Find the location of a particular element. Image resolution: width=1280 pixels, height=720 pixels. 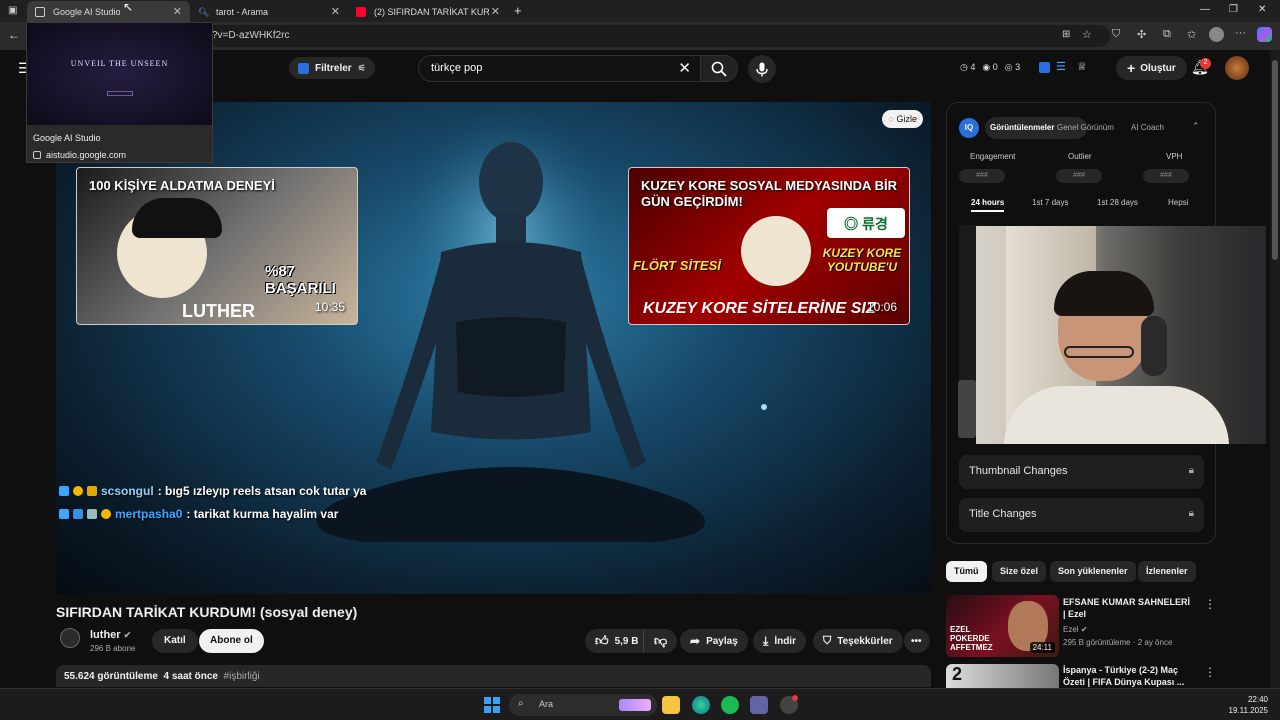

split-screen-icon: ⧉ is located at coordinates (1167, 34).